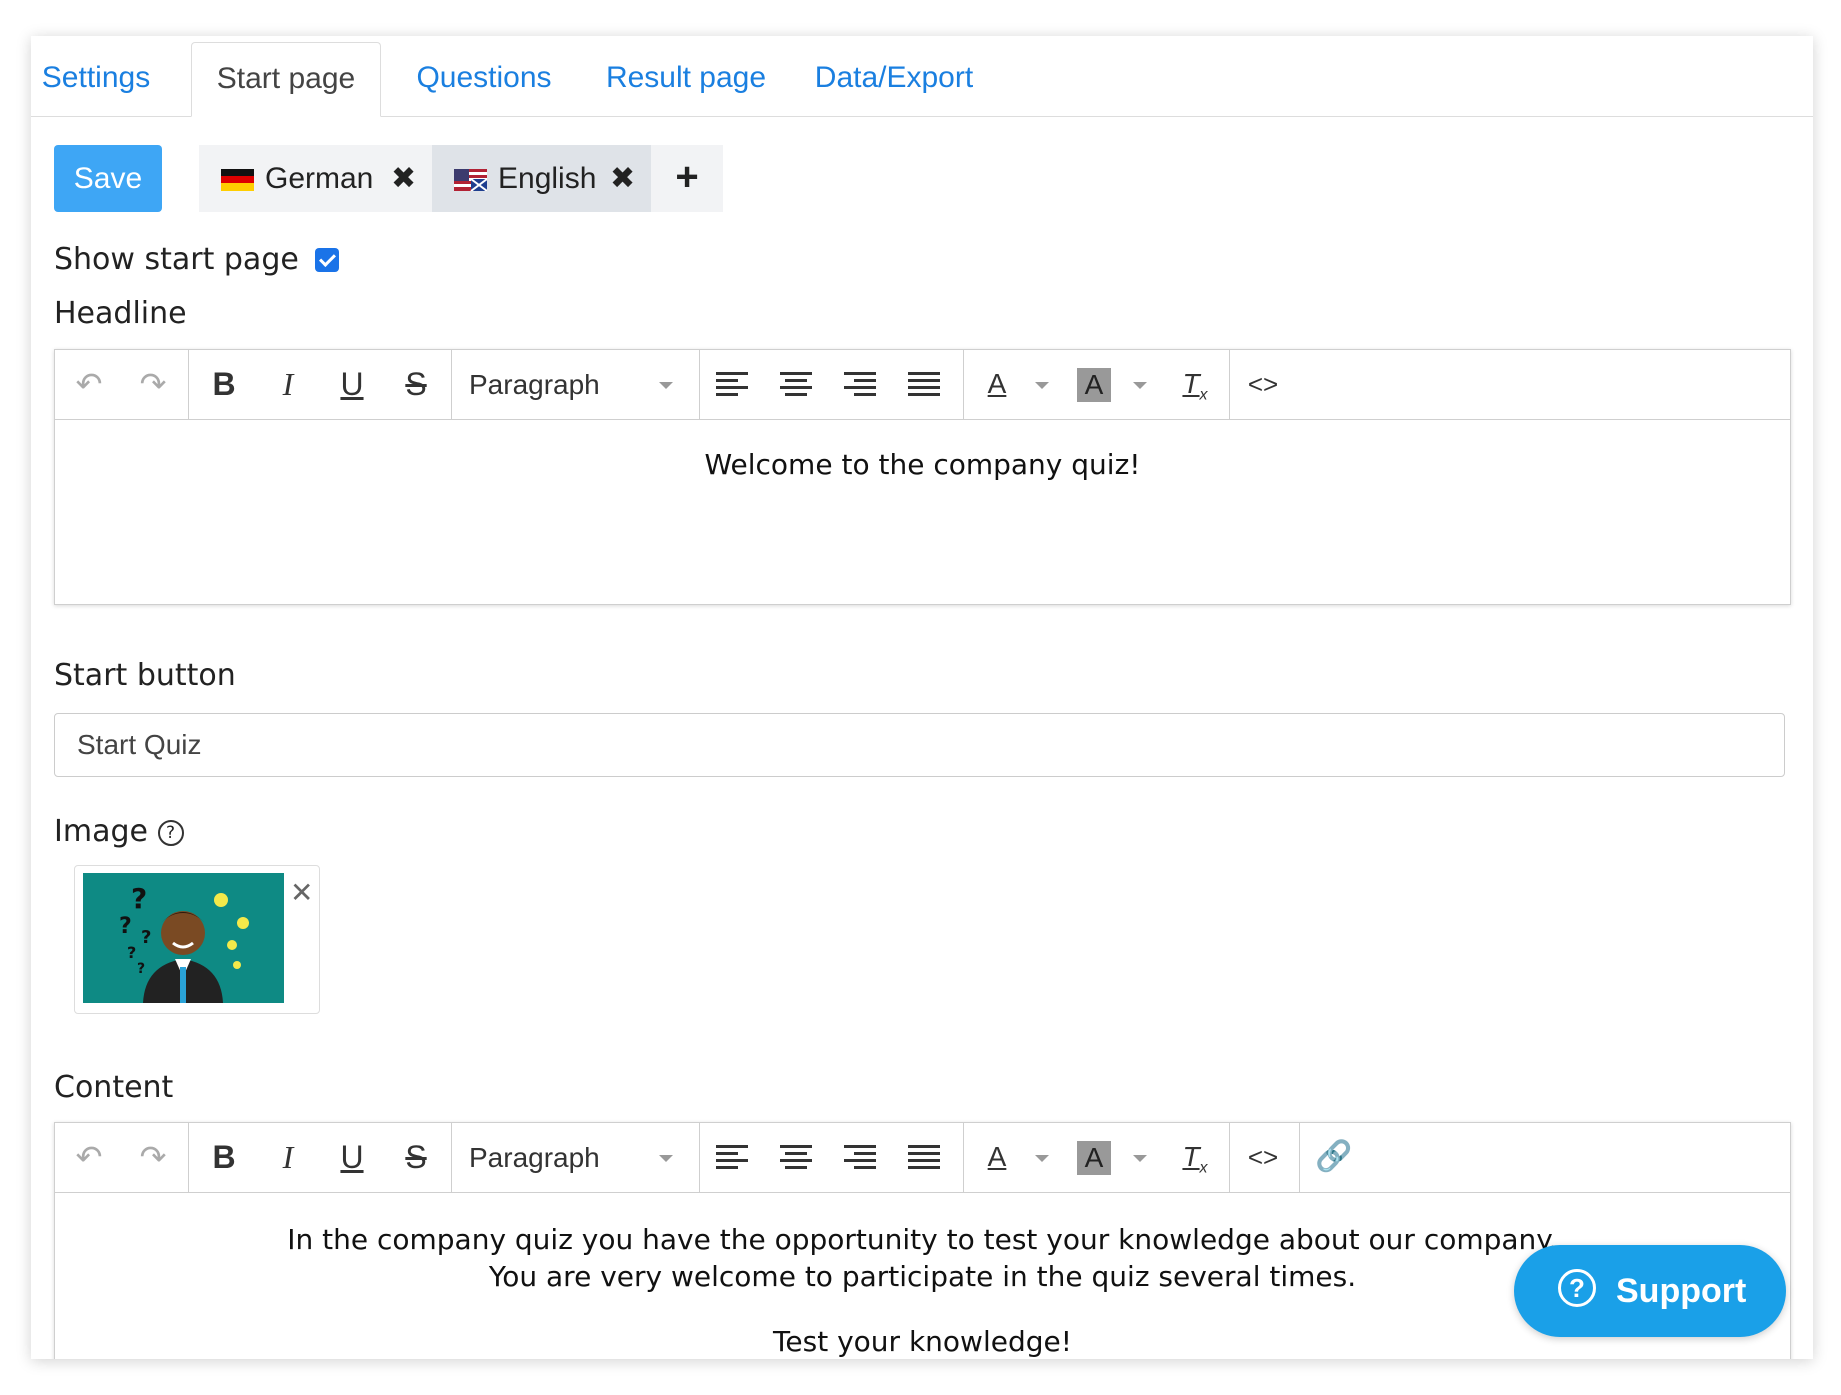  I want to click on start-button-text-input, so click(919, 745).